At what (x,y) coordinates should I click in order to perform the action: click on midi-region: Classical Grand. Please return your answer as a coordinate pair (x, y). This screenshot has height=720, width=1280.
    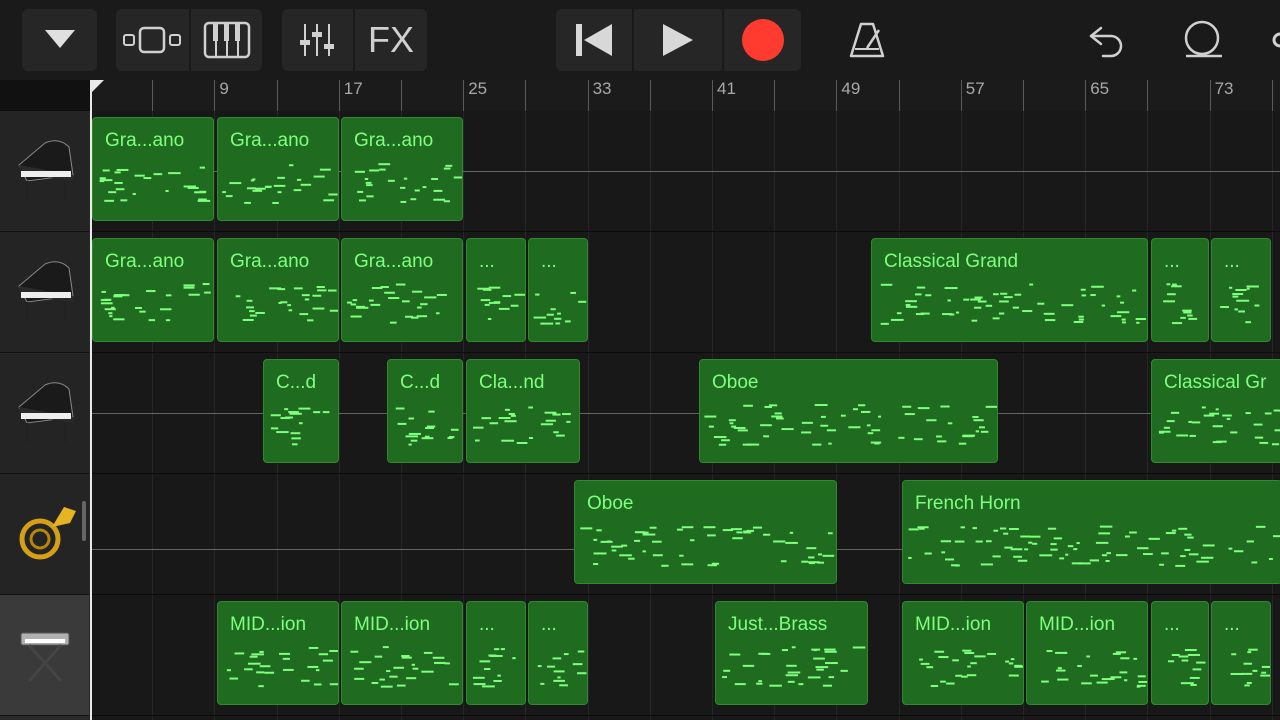
    Looking at the image, I should click on (1009, 290).